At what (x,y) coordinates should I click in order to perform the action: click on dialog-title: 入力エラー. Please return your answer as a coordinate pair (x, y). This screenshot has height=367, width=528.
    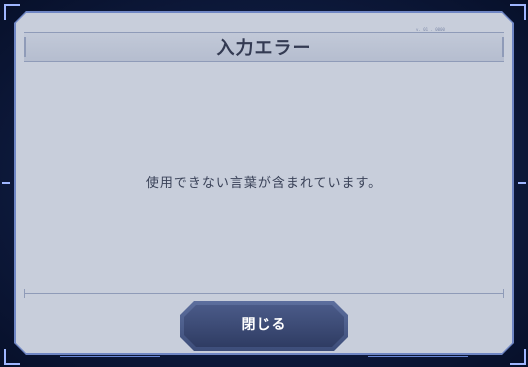
    Looking at the image, I should click on (264, 48).